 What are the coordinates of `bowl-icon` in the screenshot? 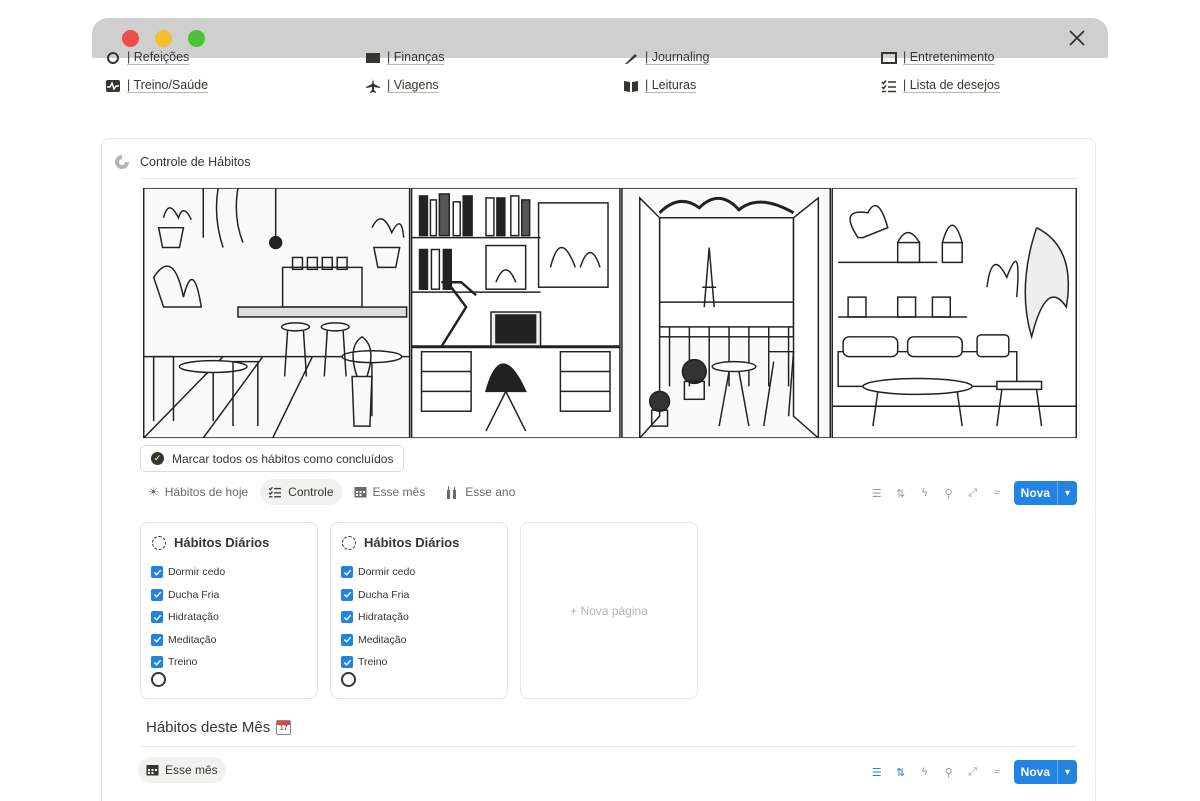 It's located at (113, 57).